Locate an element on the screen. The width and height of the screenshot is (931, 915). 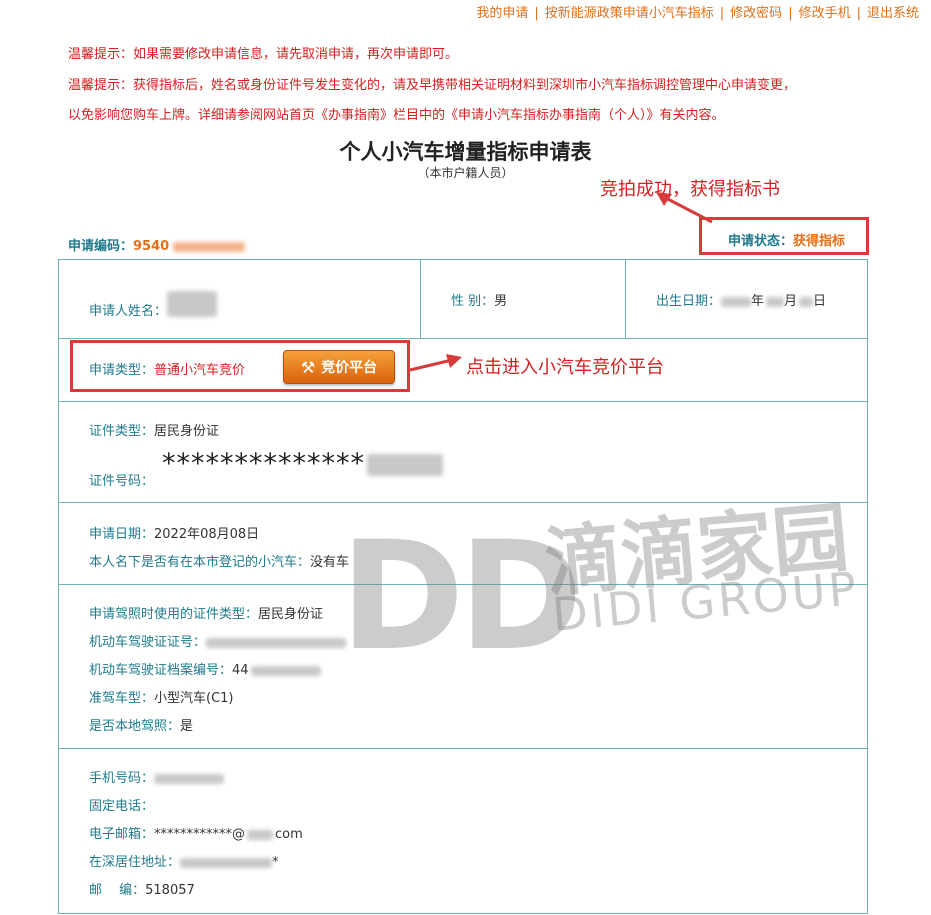
contact-phone: 手机号码： is located at coordinates (157, 776).